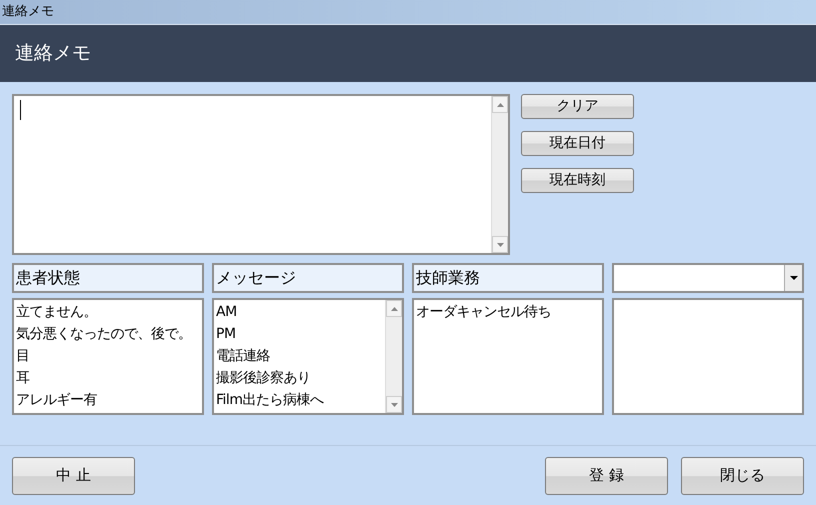 The height and width of the screenshot is (505, 816). Describe the element at coordinates (108, 278) in the screenshot. I see `category-label: 患者状態` at that location.